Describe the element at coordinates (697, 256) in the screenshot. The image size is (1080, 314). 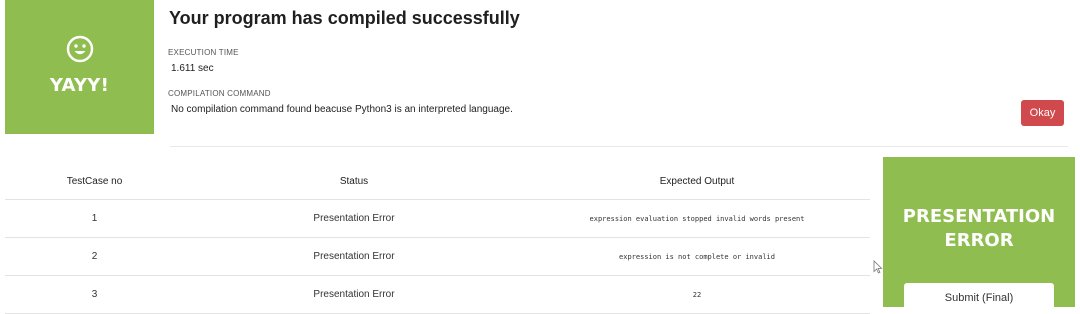
I see `testcase-expected-output: expression is not complete or invalid` at that location.